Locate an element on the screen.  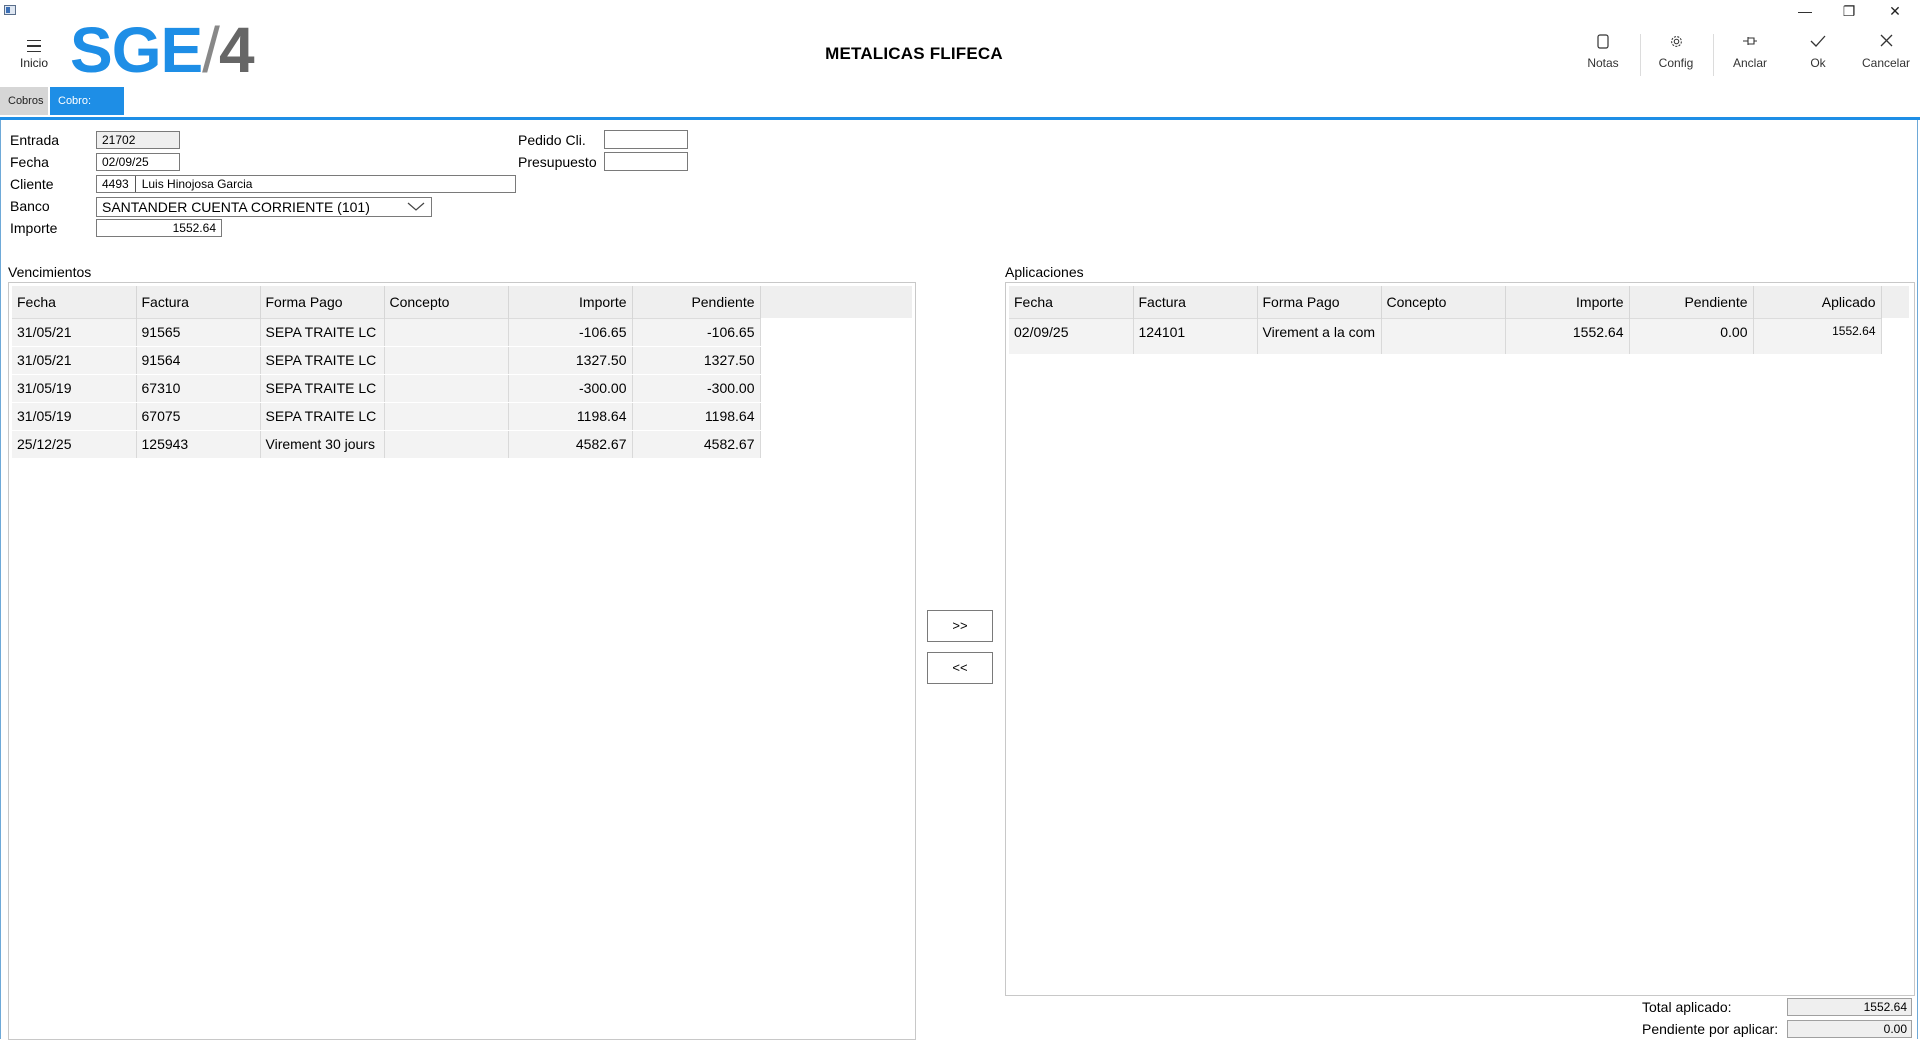
cell-factura: 91565 is located at coordinates (198, 332).